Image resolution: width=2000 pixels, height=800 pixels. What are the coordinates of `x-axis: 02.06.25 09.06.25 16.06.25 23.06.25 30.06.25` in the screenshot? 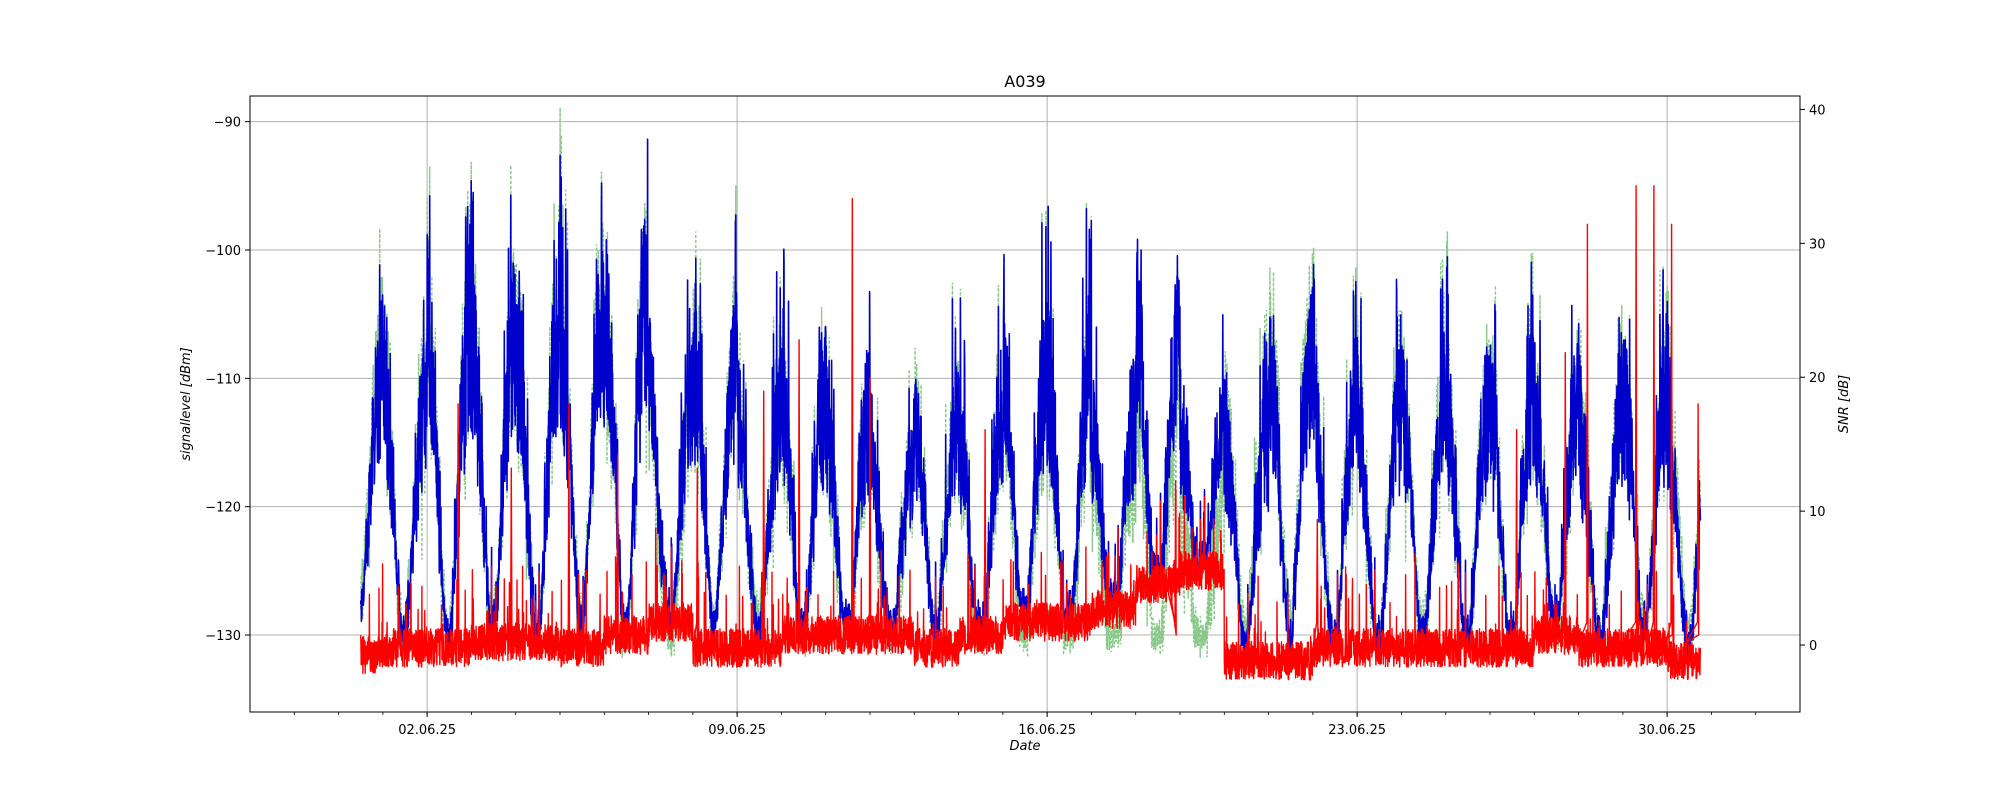 It's located at (1025, 725).